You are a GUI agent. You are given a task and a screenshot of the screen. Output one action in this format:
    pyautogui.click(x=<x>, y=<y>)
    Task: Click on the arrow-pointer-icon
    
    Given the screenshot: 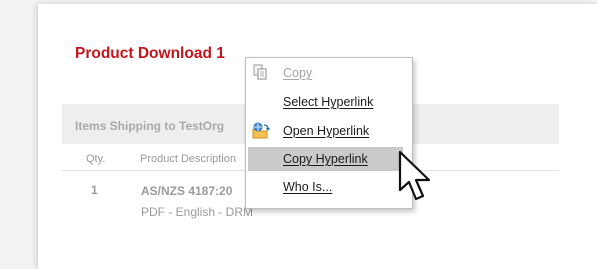 What is the action you would take?
    pyautogui.click(x=418, y=177)
    